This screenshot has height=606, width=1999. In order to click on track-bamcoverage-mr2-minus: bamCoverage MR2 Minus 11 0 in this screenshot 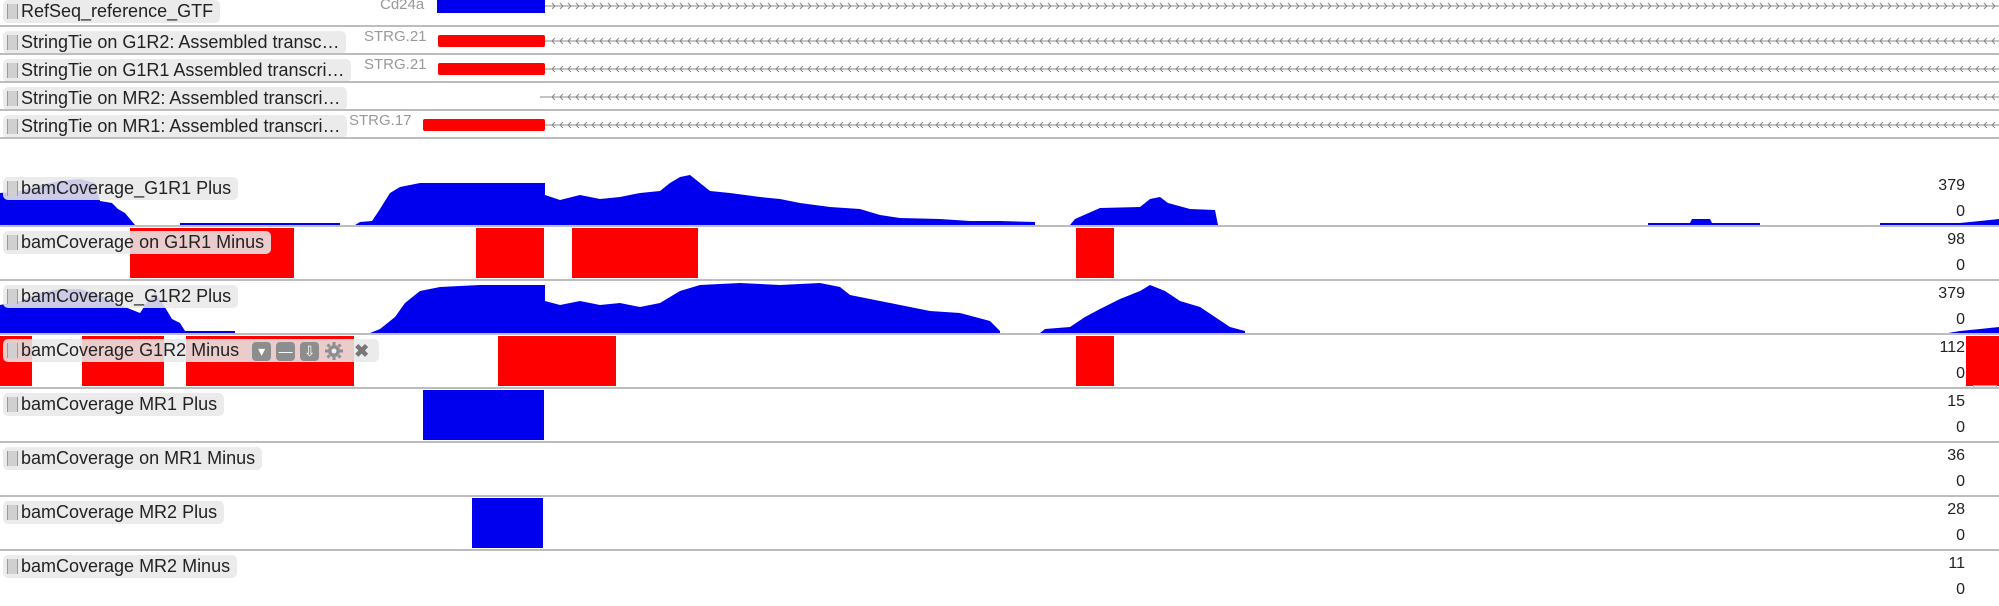, I will do `click(999, 578)`.